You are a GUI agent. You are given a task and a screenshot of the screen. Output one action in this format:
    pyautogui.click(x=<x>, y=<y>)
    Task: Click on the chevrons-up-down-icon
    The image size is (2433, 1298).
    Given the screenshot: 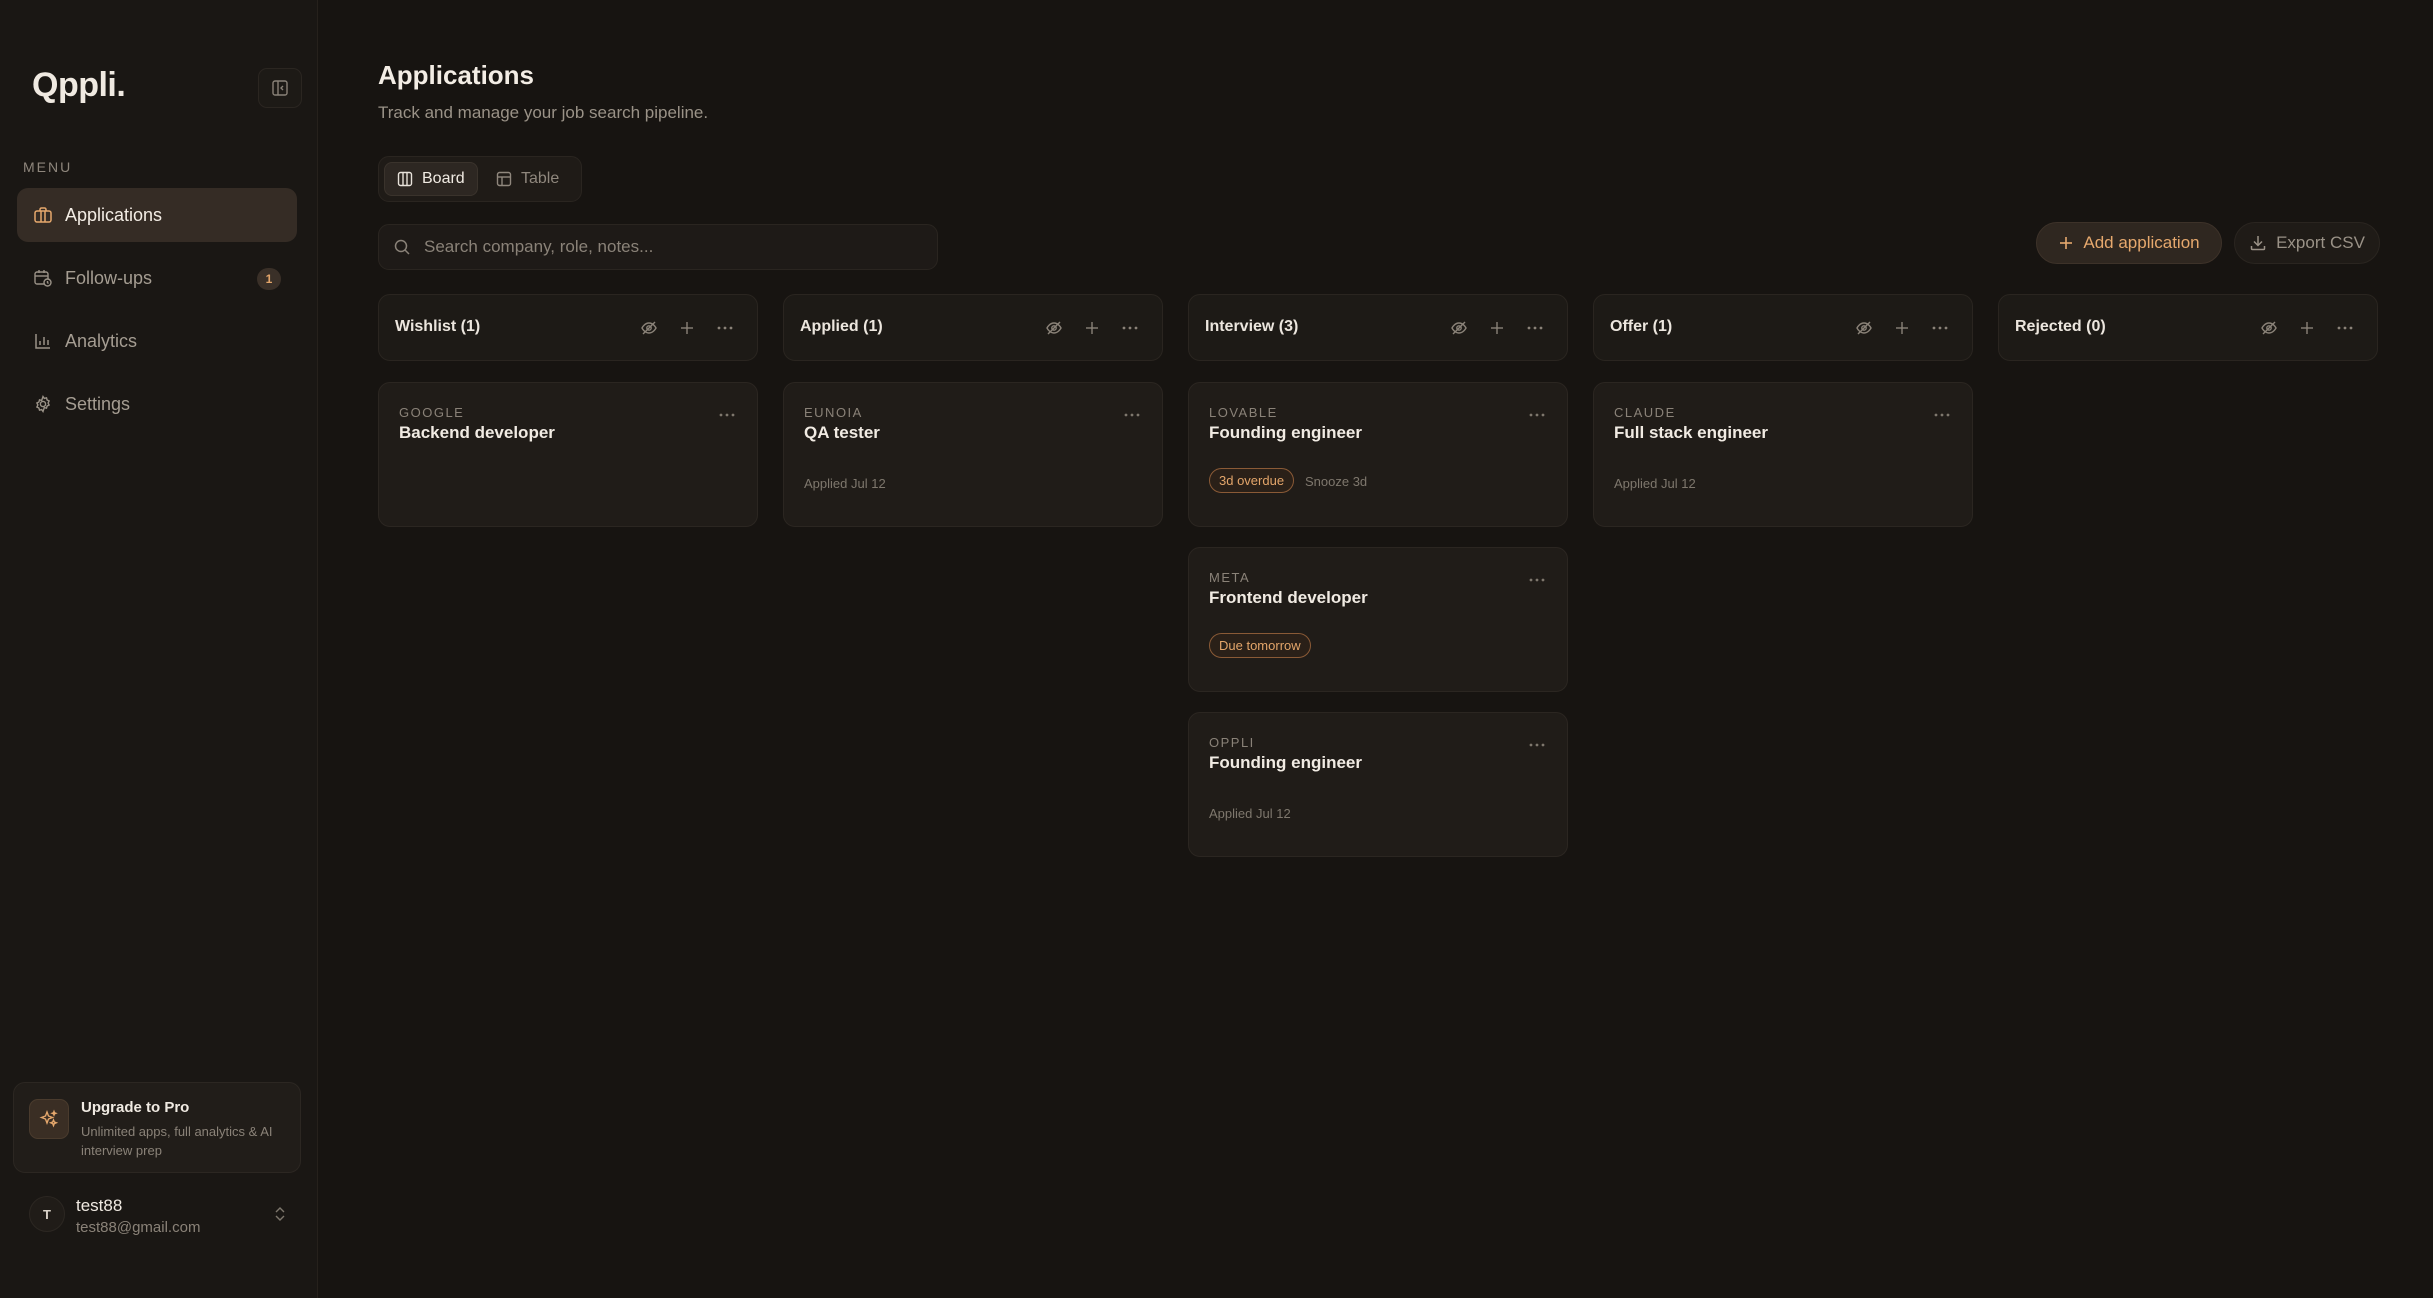 What is the action you would take?
    pyautogui.click(x=280, y=1214)
    